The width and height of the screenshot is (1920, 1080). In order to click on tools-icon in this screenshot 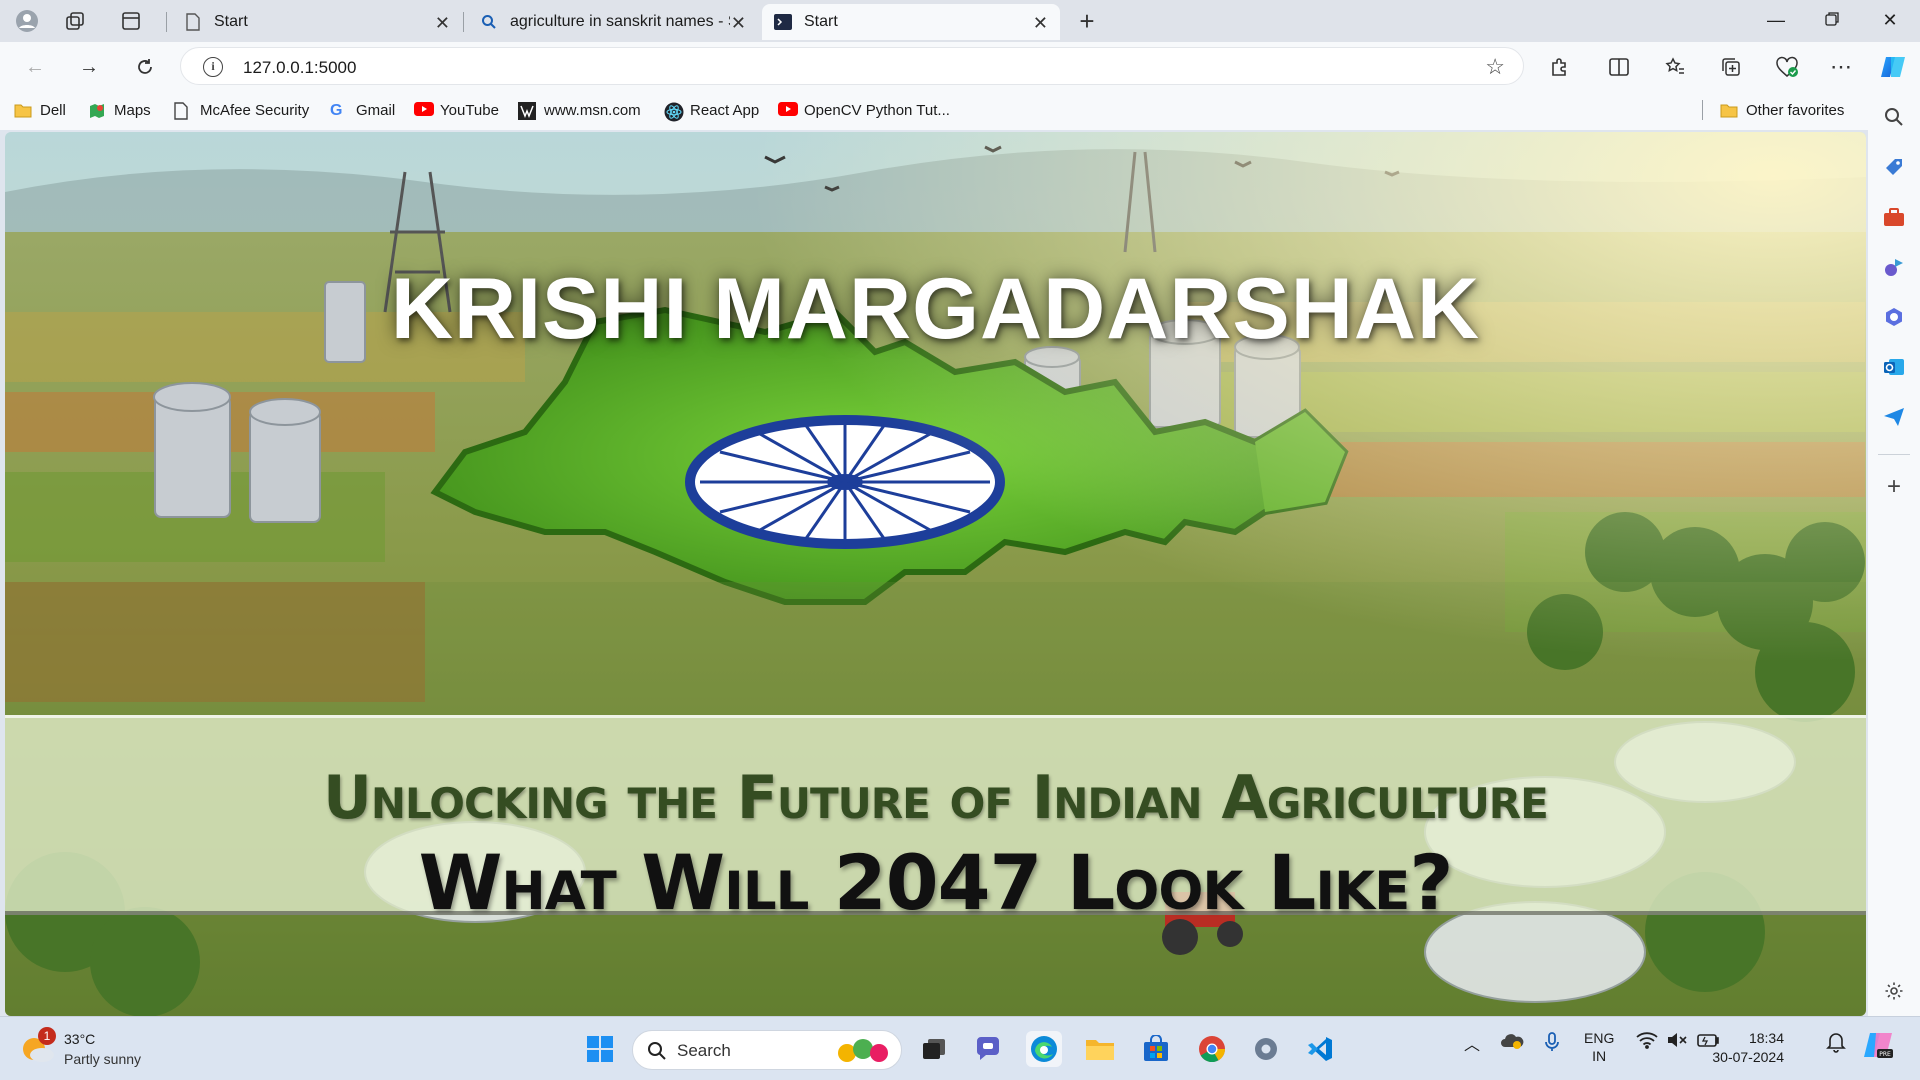, I will do `click(1894, 217)`.